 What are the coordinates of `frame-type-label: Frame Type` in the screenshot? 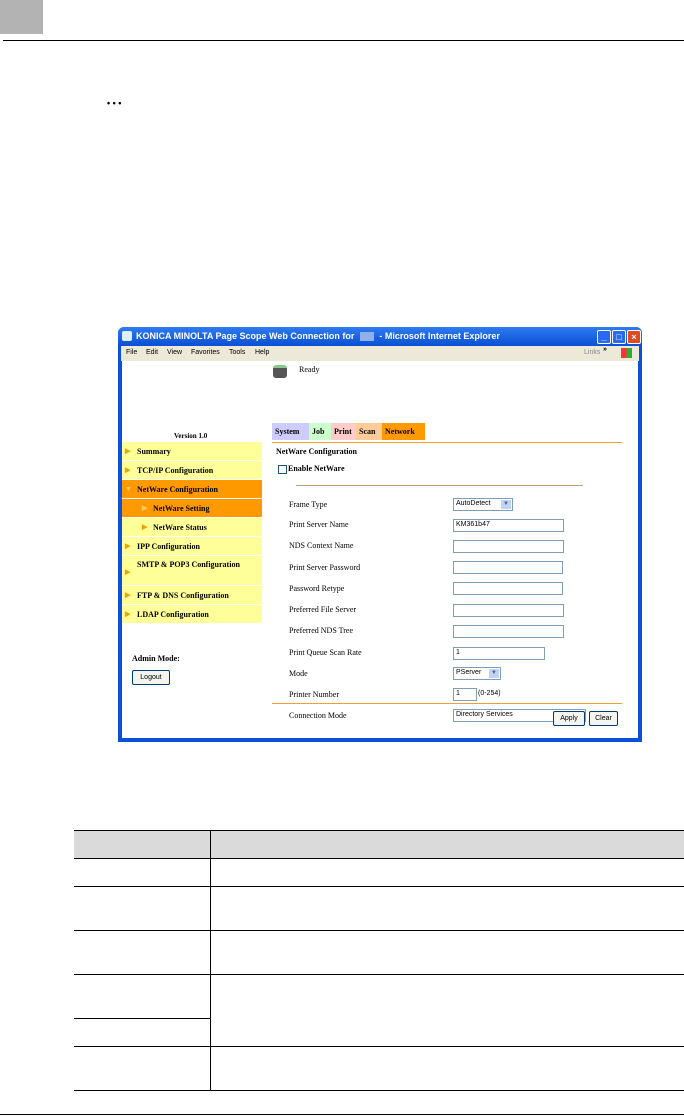 It's located at (308, 504).